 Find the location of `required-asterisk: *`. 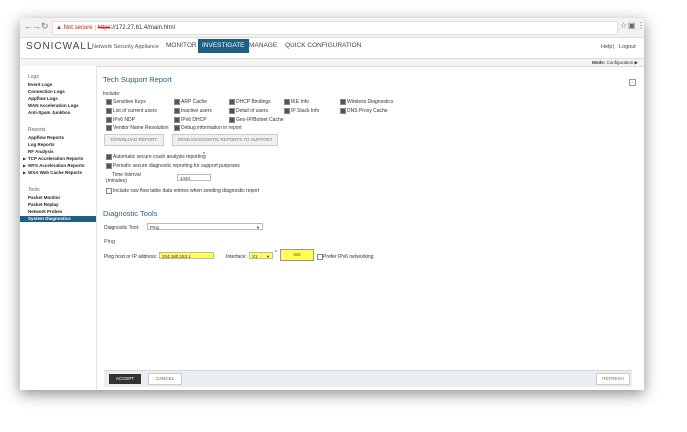

required-asterisk: * is located at coordinates (204, 155).